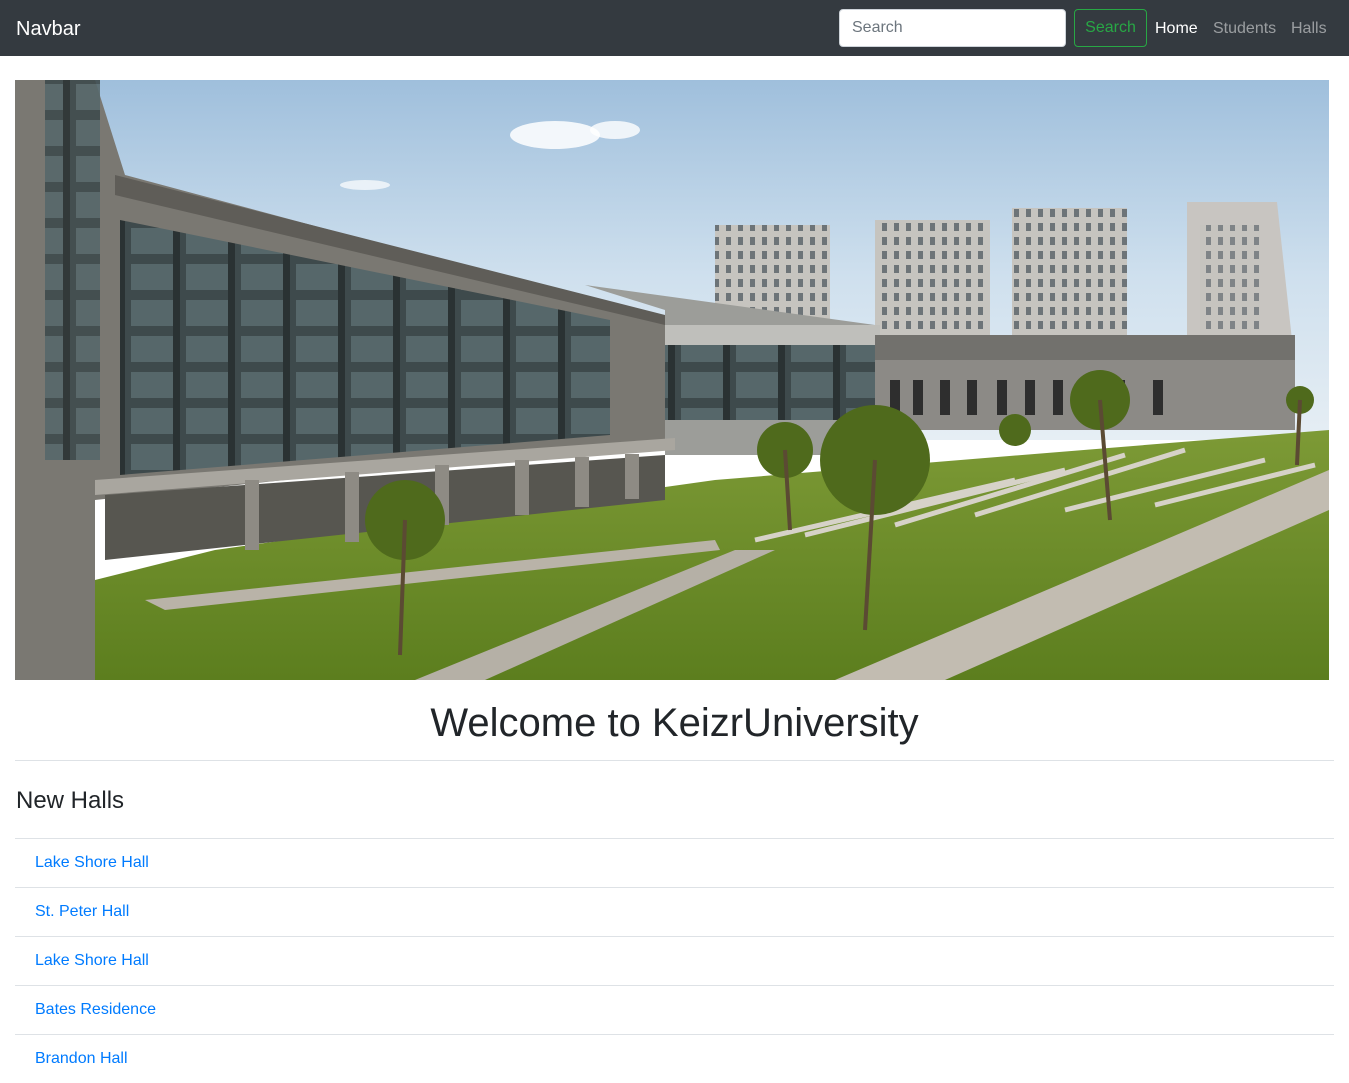 The height and width of the screenshot is (1083, 1349). I want to click on divider, so click(674, 760).